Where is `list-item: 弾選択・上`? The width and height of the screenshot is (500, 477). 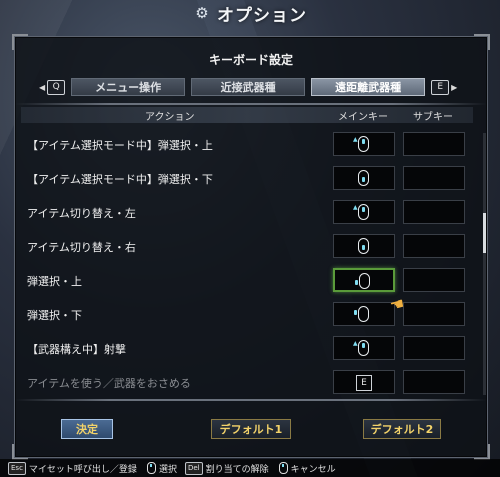
list-item: 弾選択・上 is located at coordinates (247, 280).